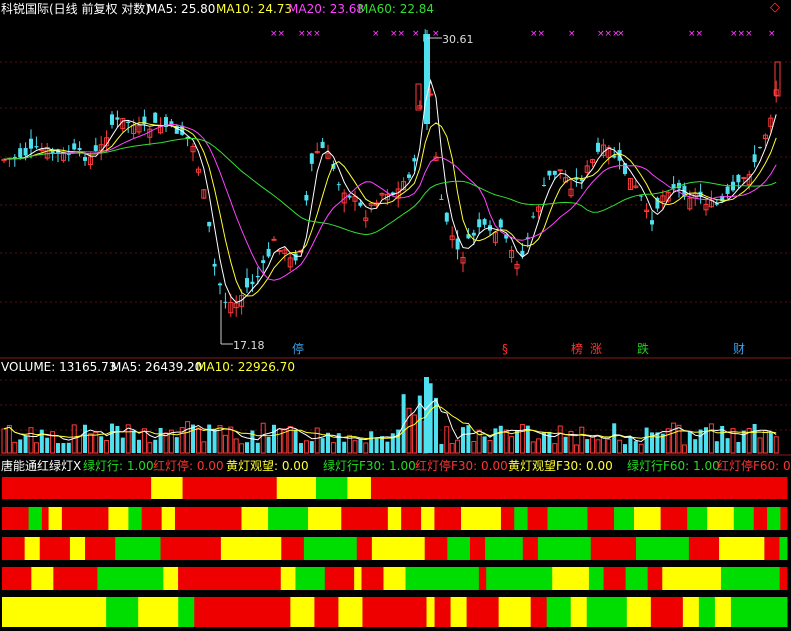 The image size is (791, 631). I want to click on indicator-item: 绿灯行: 1.00, so click(118, 466).